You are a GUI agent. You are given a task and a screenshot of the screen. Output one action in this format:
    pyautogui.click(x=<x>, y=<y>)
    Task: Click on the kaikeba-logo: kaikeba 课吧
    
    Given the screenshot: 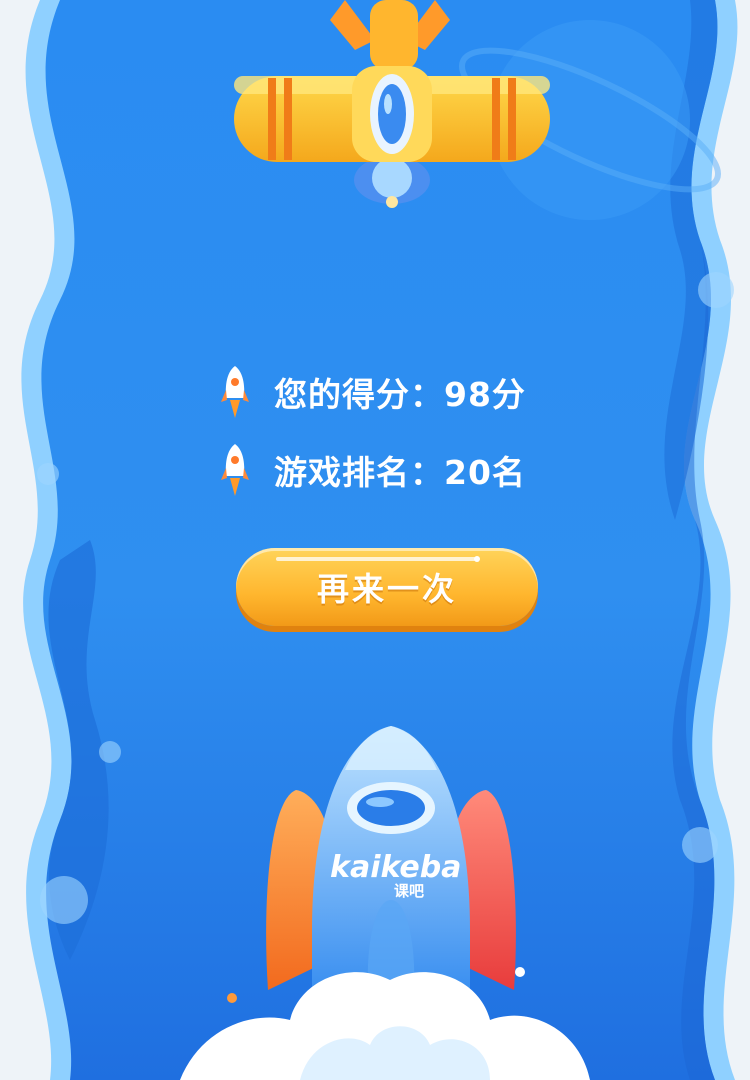 What is the action you would take?
    pyautogui.click(x=395, y=875)
    